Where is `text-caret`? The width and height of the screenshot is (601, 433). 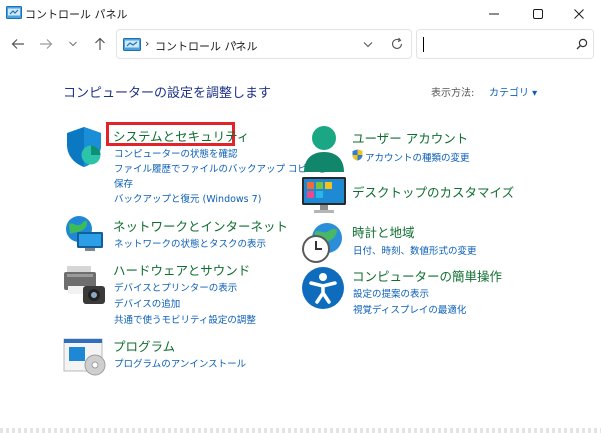 text-caret is located at coordinates (423, 44).